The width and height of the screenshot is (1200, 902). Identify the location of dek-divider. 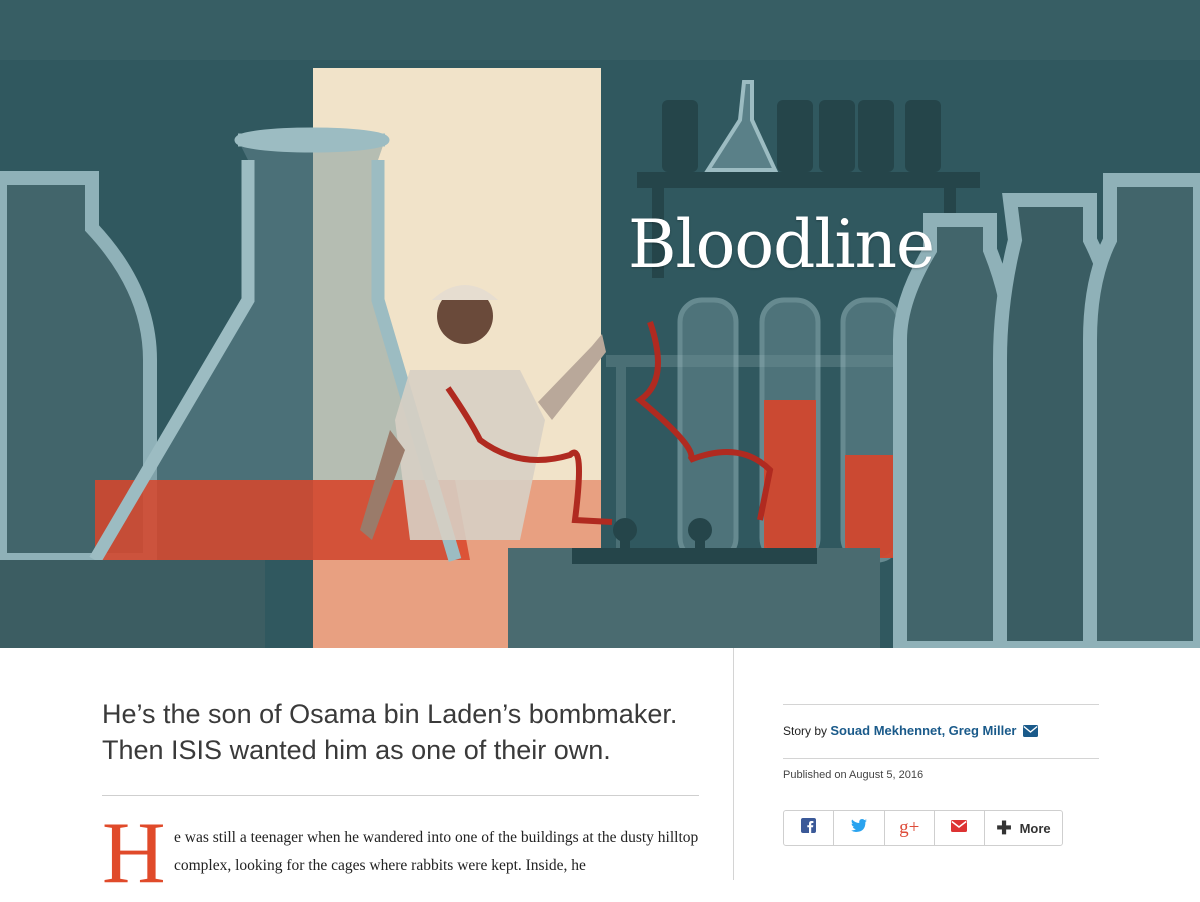
(400, 795).